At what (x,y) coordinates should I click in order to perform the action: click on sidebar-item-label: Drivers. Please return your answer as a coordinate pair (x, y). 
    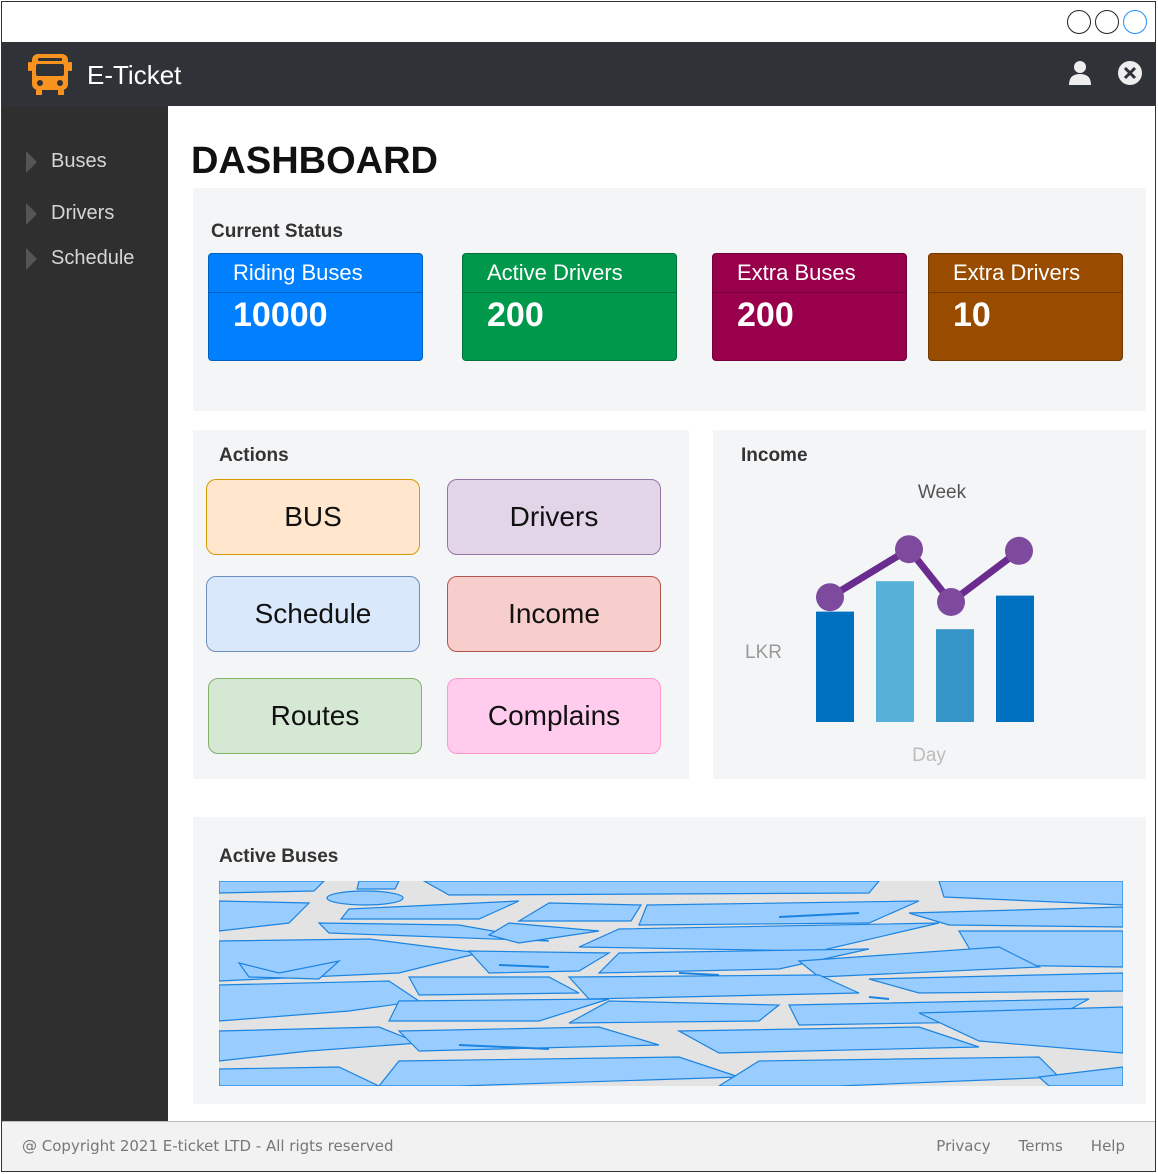
    Looking at the image, I should click on (83, 213).